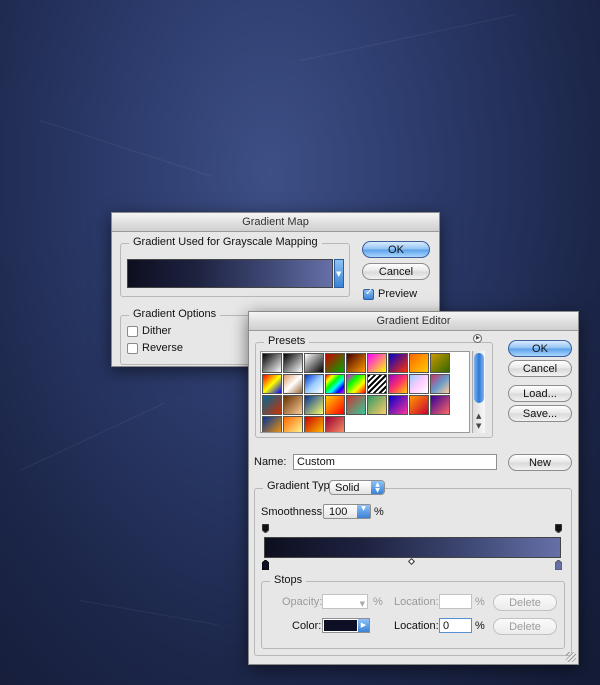 The image size is (600, 685). Describe the element at coordinates (525, 626) in the screenshot. I see `delete-color-stop-button: Delete` at that location.